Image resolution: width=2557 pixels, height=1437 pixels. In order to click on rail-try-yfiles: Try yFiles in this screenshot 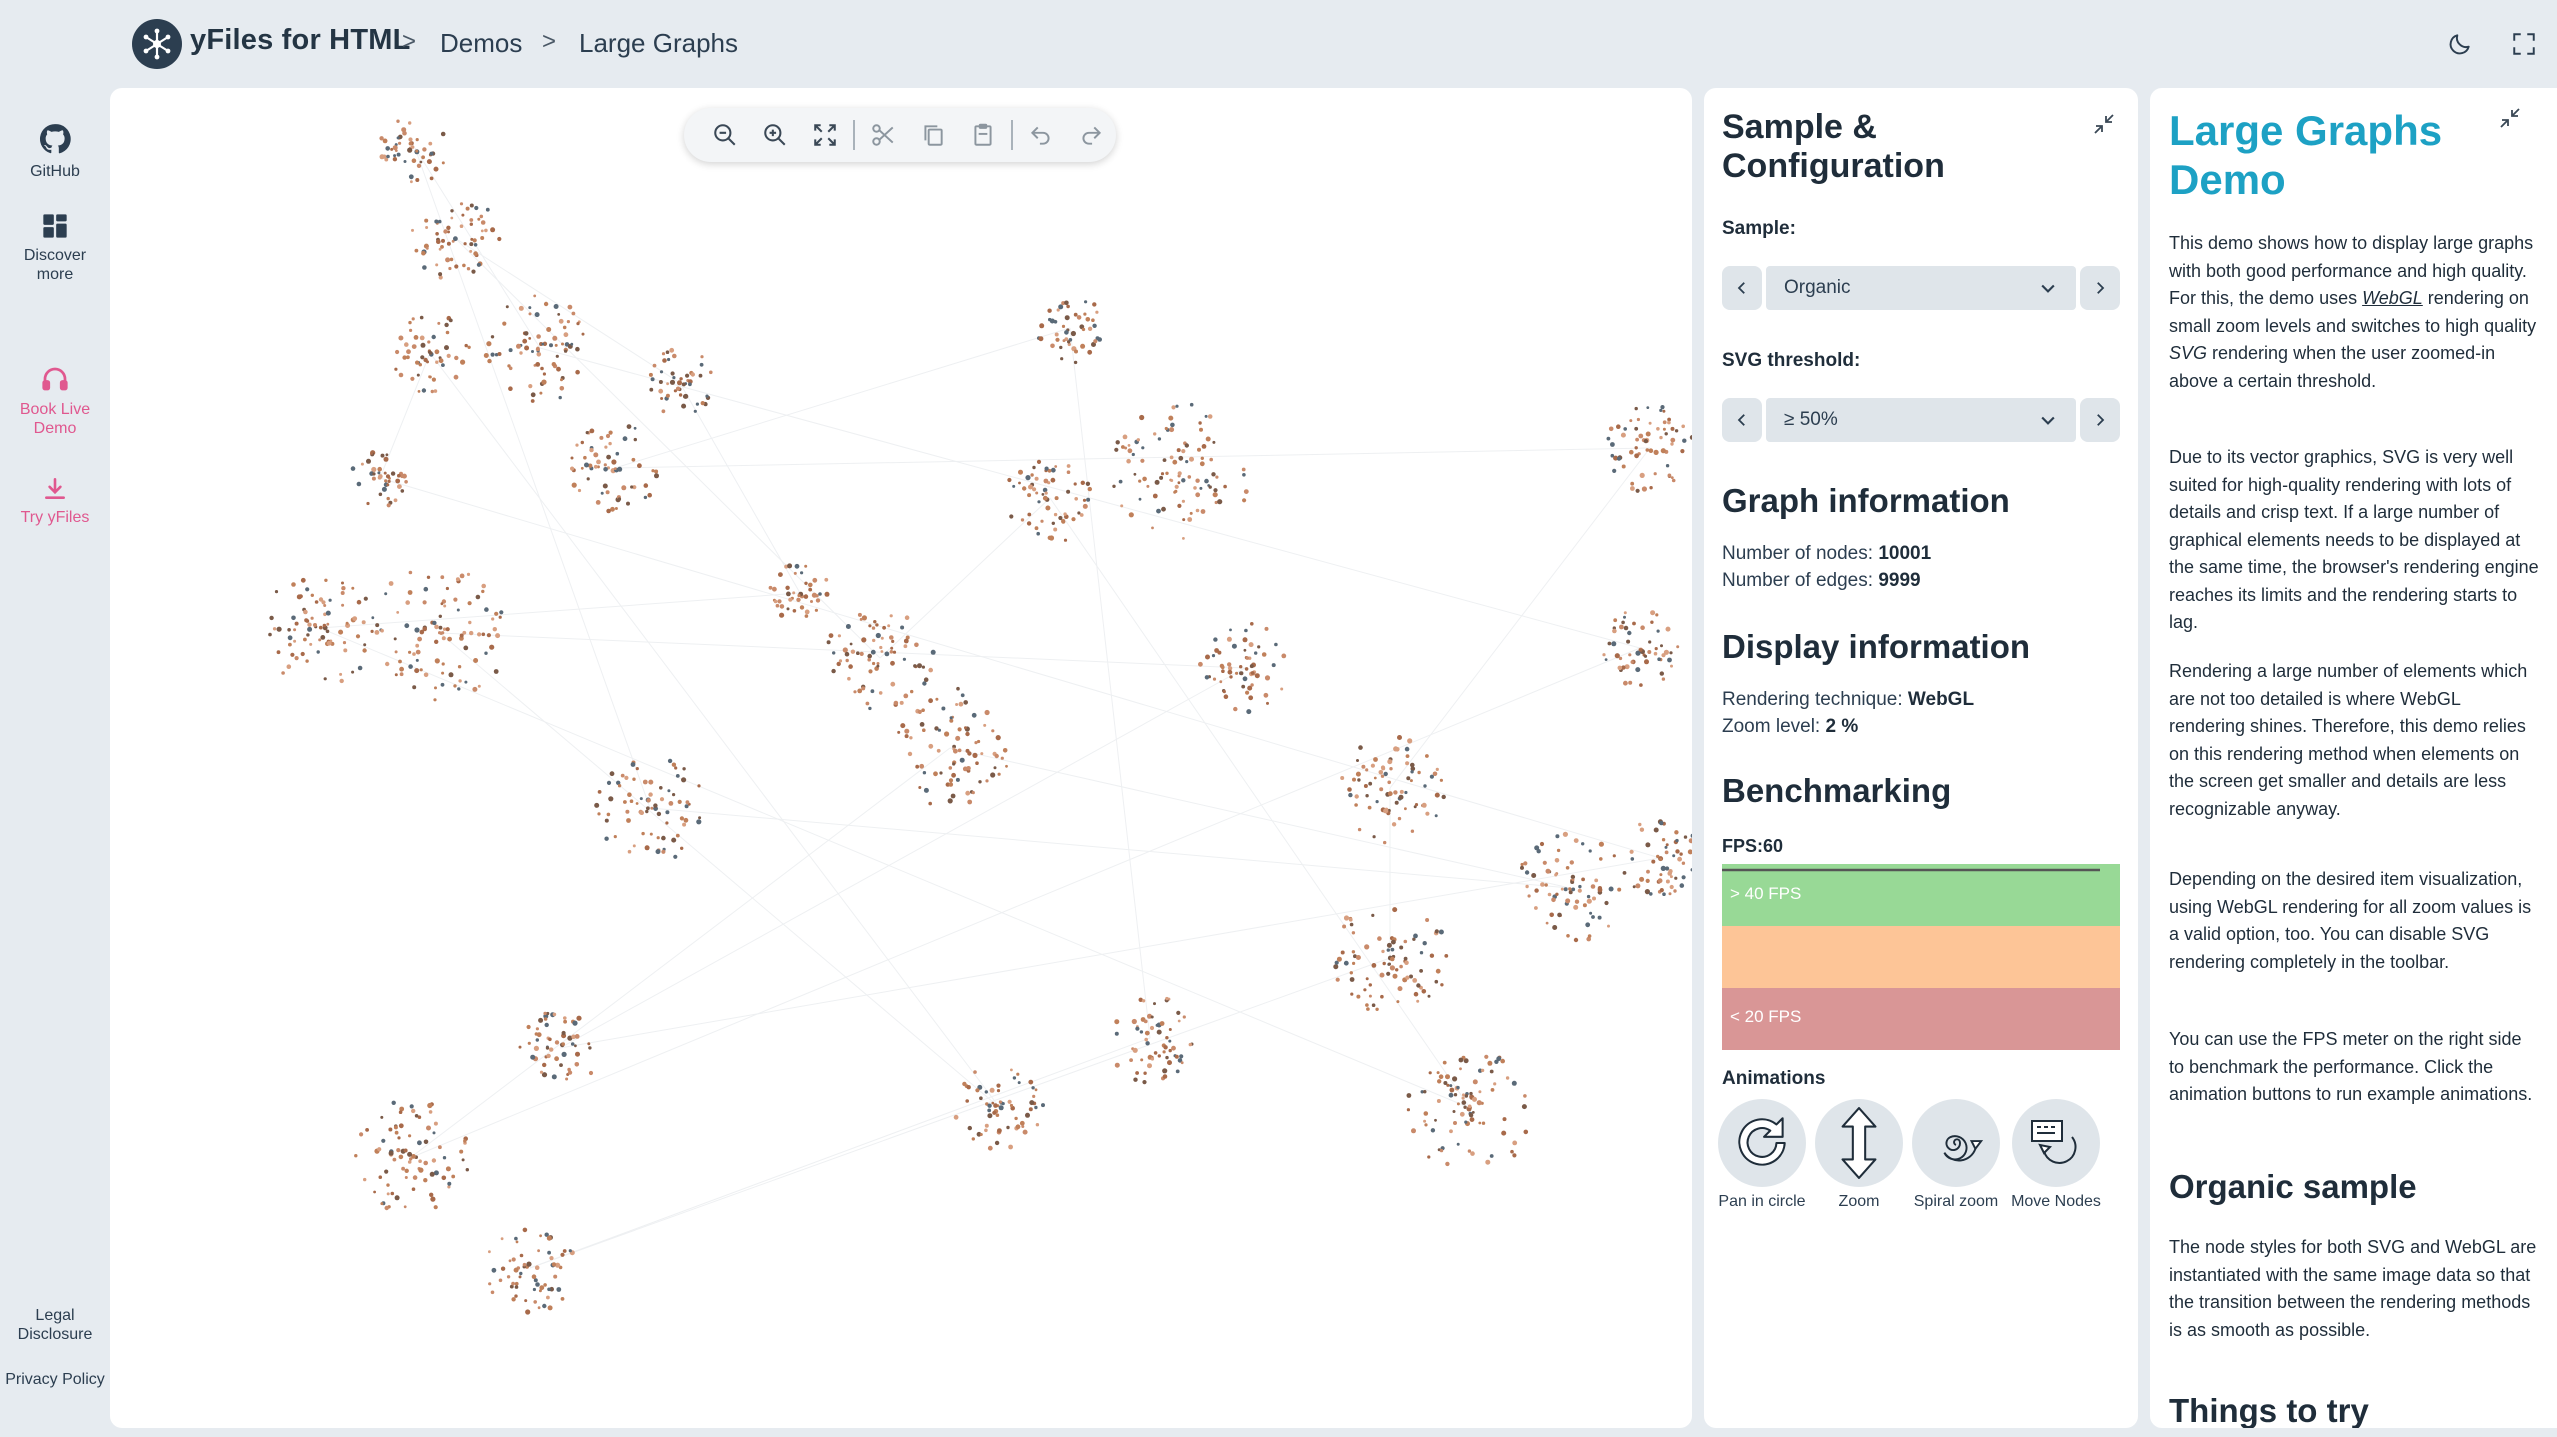, I will do `click(55, 501)`.